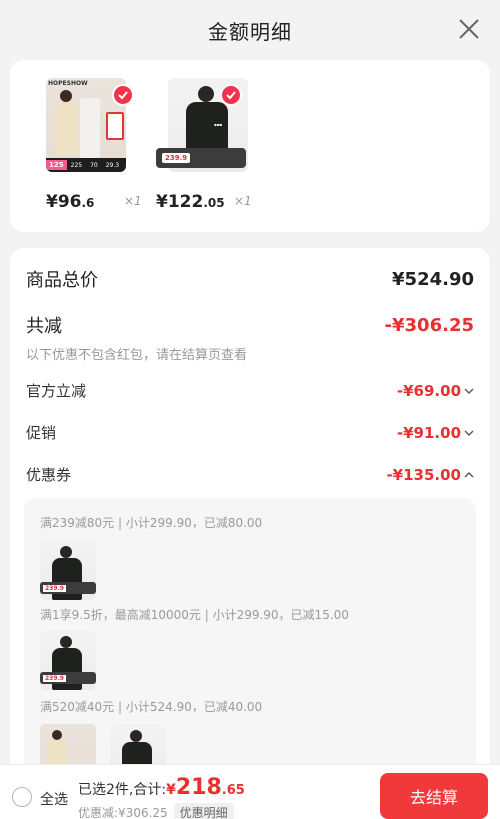  I want to click on total-price: 218, so click(198, 787).